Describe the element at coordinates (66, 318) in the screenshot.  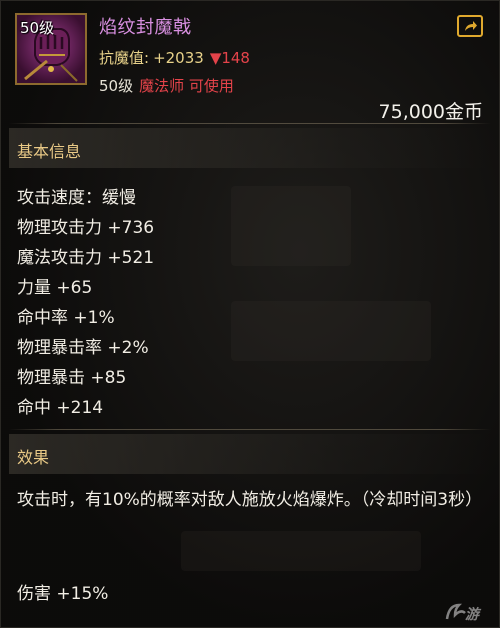
I see `stat-line: 命中率 +1%` at that location.